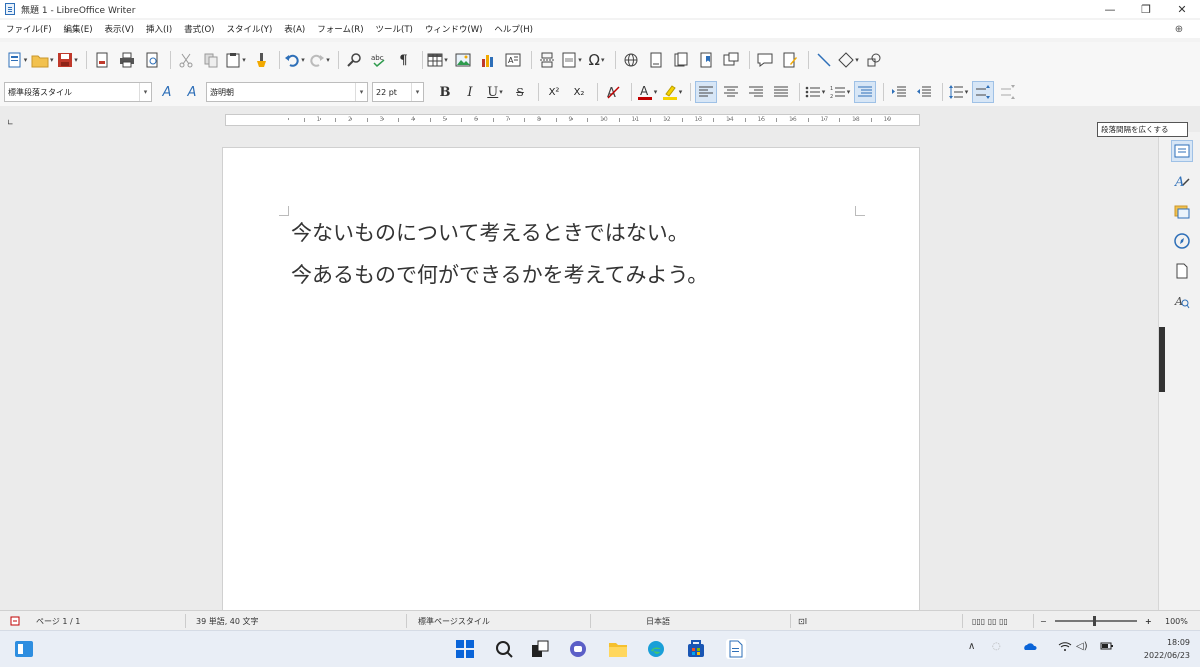 The image size is (1200, 667). What do you see at coordinates (488, 60) in the screenshot?
I see `insert-chart-button` at bounding box center [488, 60].